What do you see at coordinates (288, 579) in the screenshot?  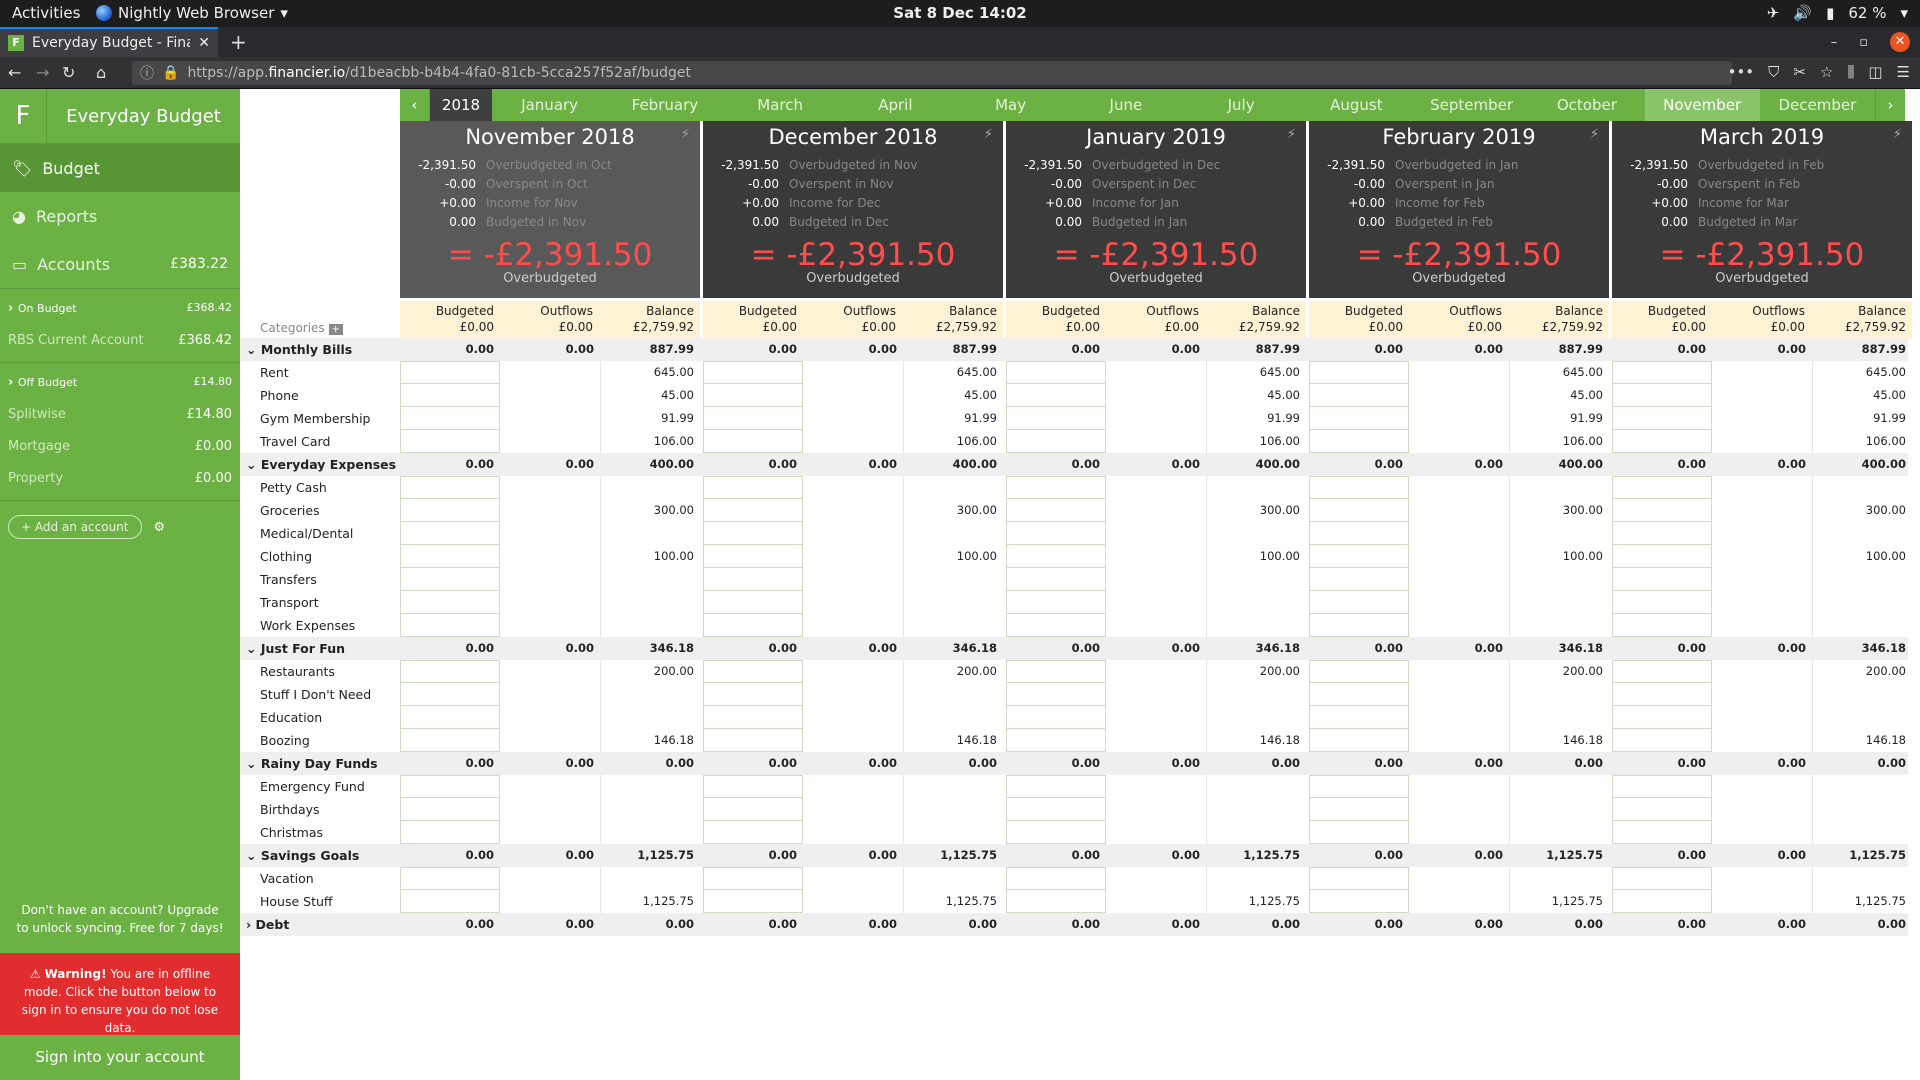 I see `category-name: Transfers` at bounding box center [288, 579].